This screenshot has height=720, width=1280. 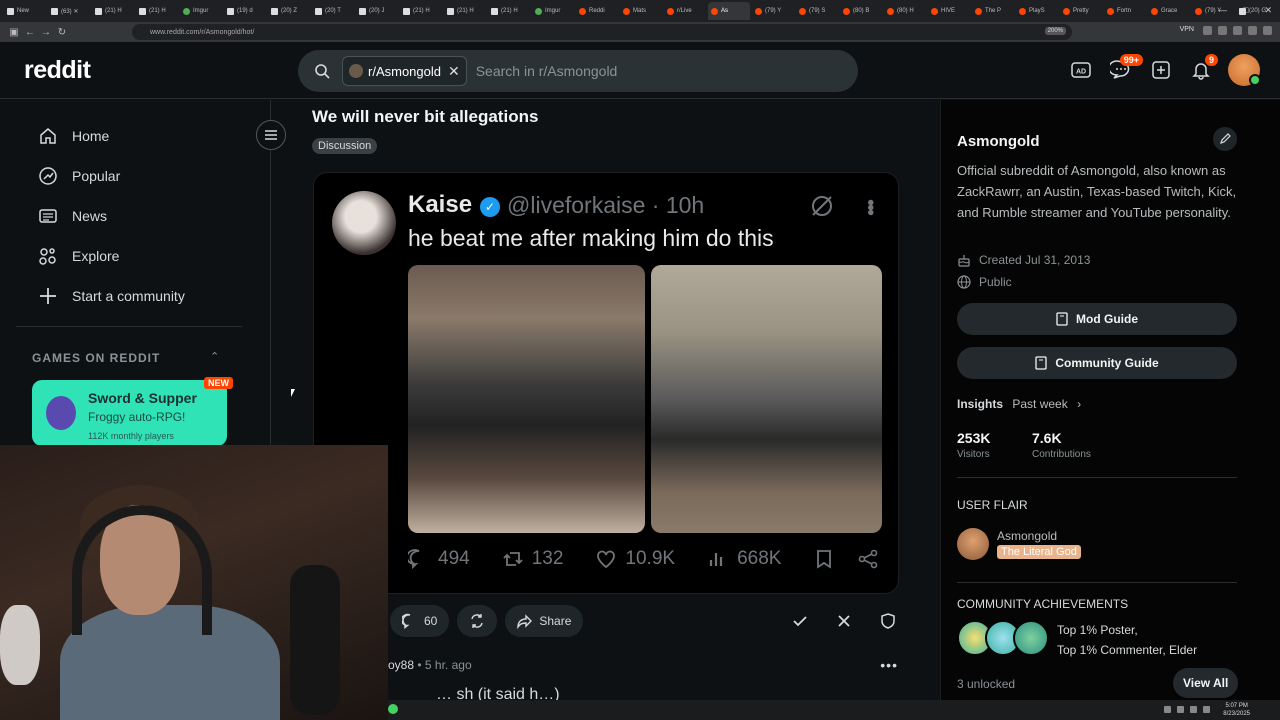 What do you see at coordinates (905, 11) in the screenshot?
I see `browser-tab: (80) H` at bounding box center [905, 11].